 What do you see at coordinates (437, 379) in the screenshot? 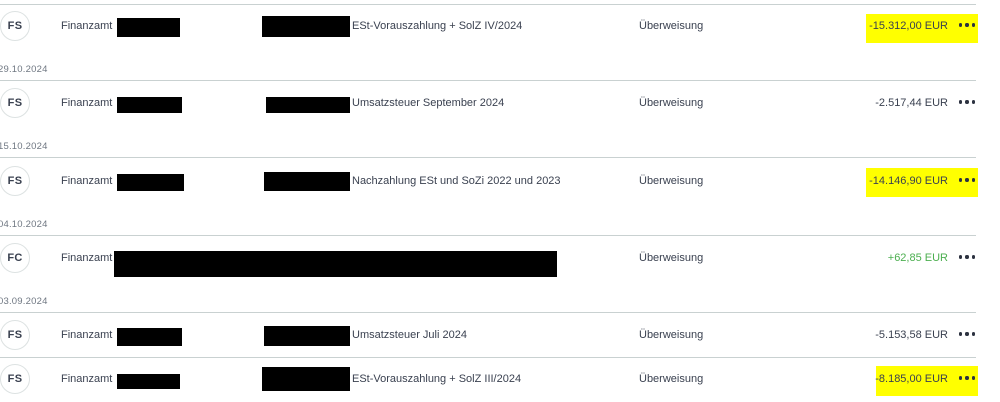
I see `purpose-text: ESt-Vorauszahlung + SolZ III/2024` at bounding box center [437, 379].